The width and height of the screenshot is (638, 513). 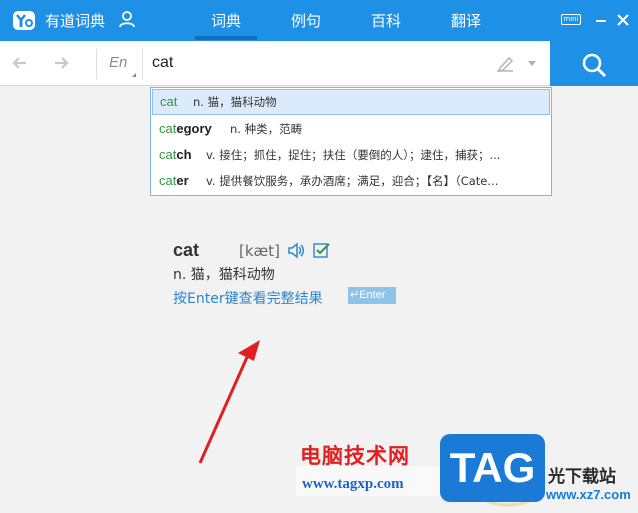 I want to click on add-to-wordbook-icon, so click(x=321, y=250).